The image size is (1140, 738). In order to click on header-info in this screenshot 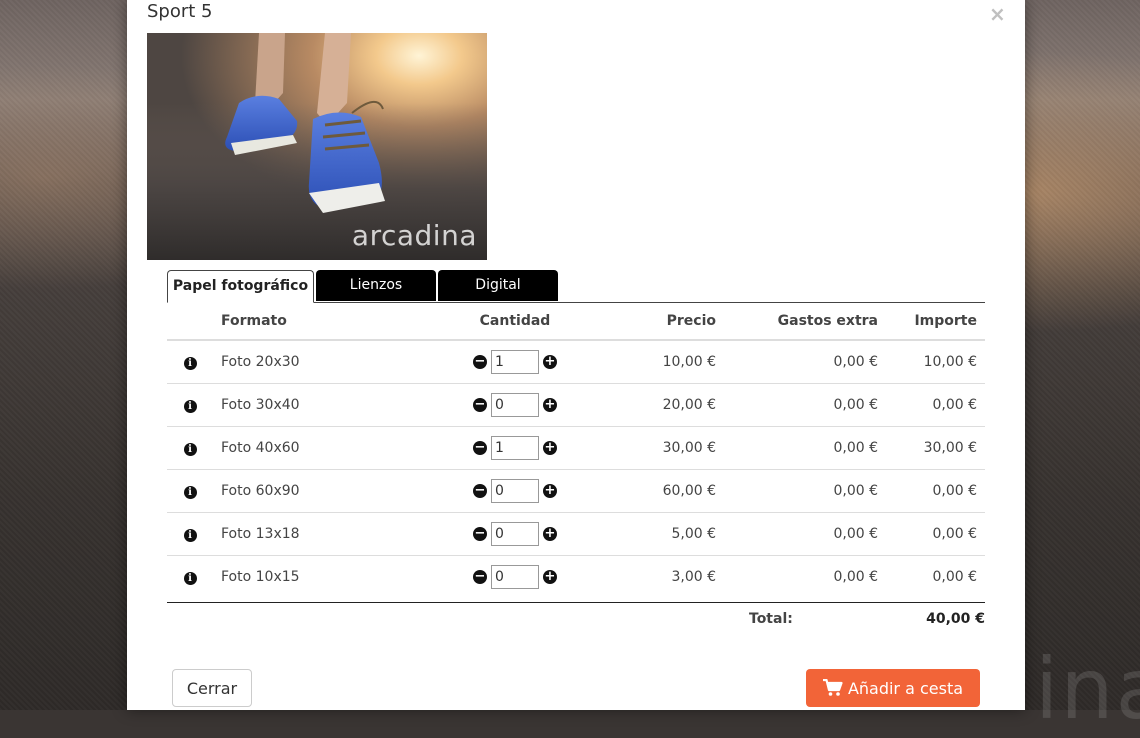, I will do `click(190, 321)`.